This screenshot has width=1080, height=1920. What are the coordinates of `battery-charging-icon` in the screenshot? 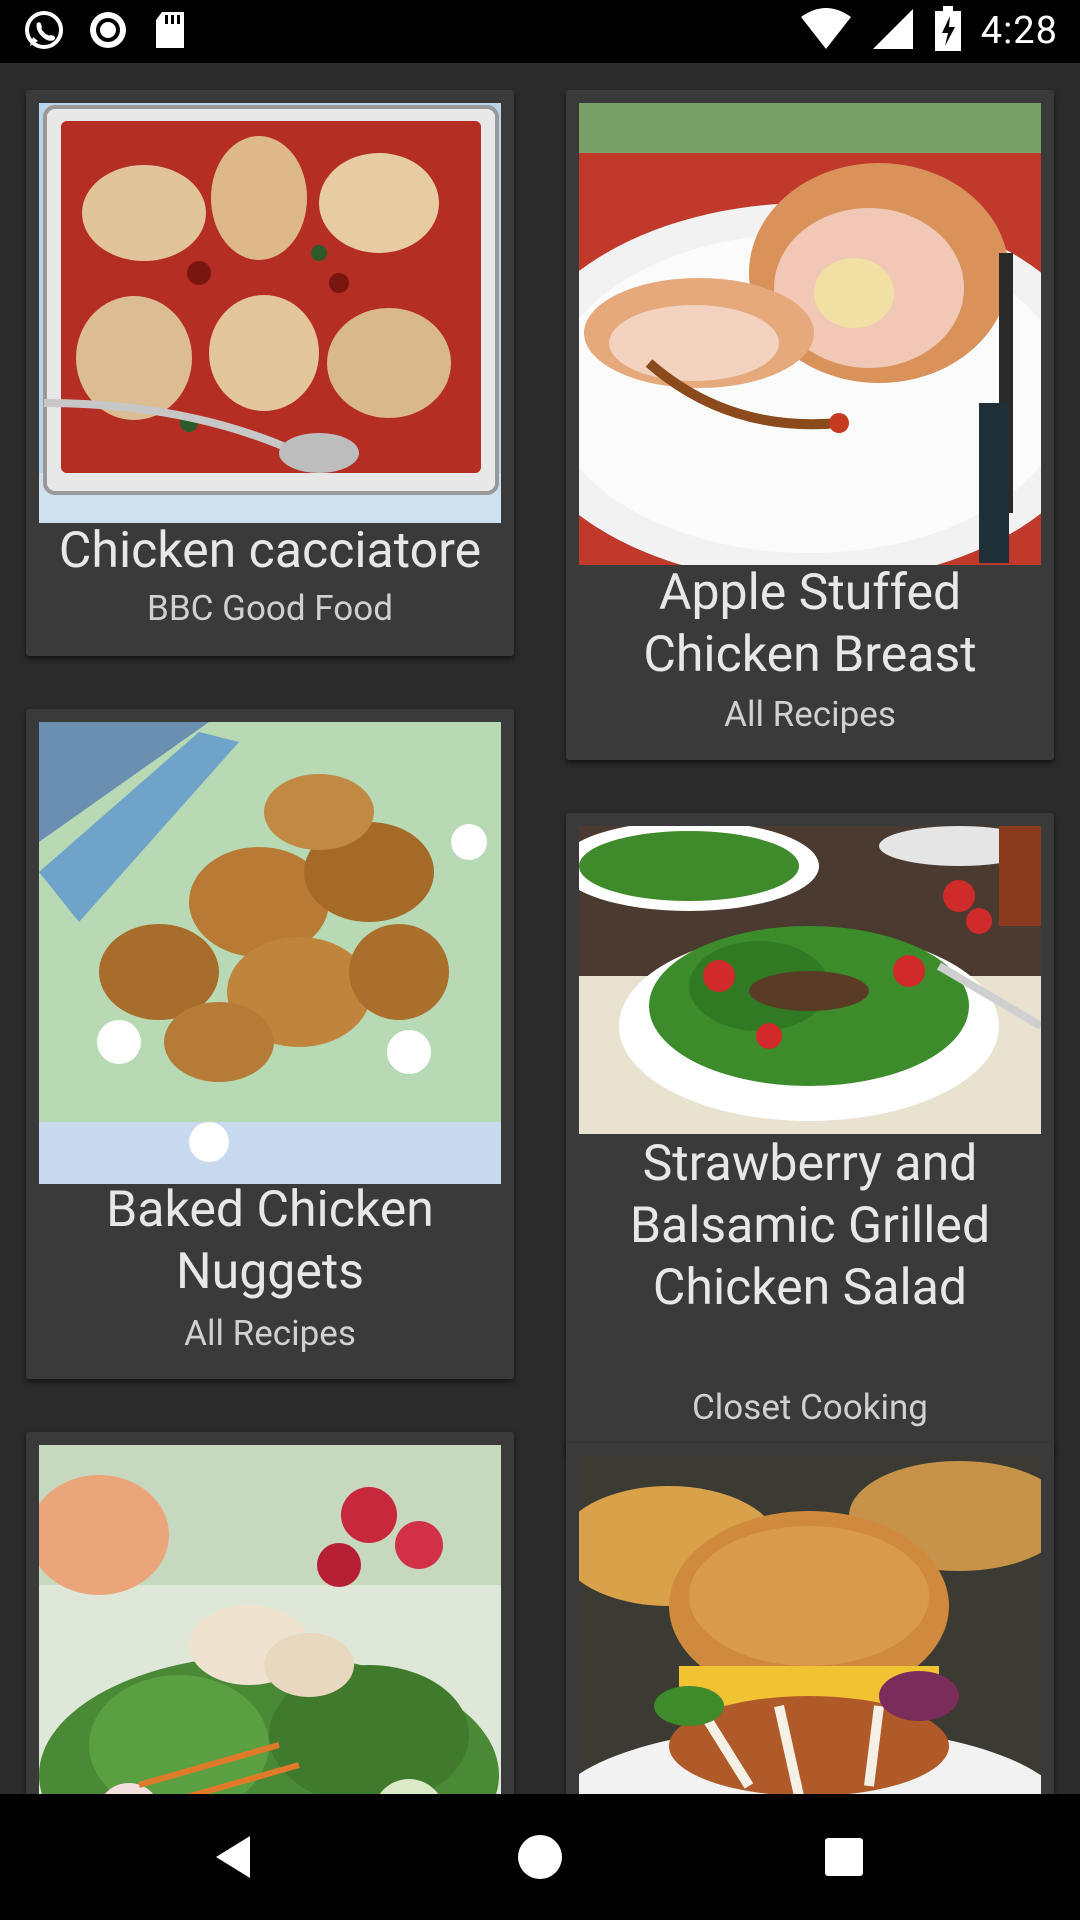 It's located at (948, 31).